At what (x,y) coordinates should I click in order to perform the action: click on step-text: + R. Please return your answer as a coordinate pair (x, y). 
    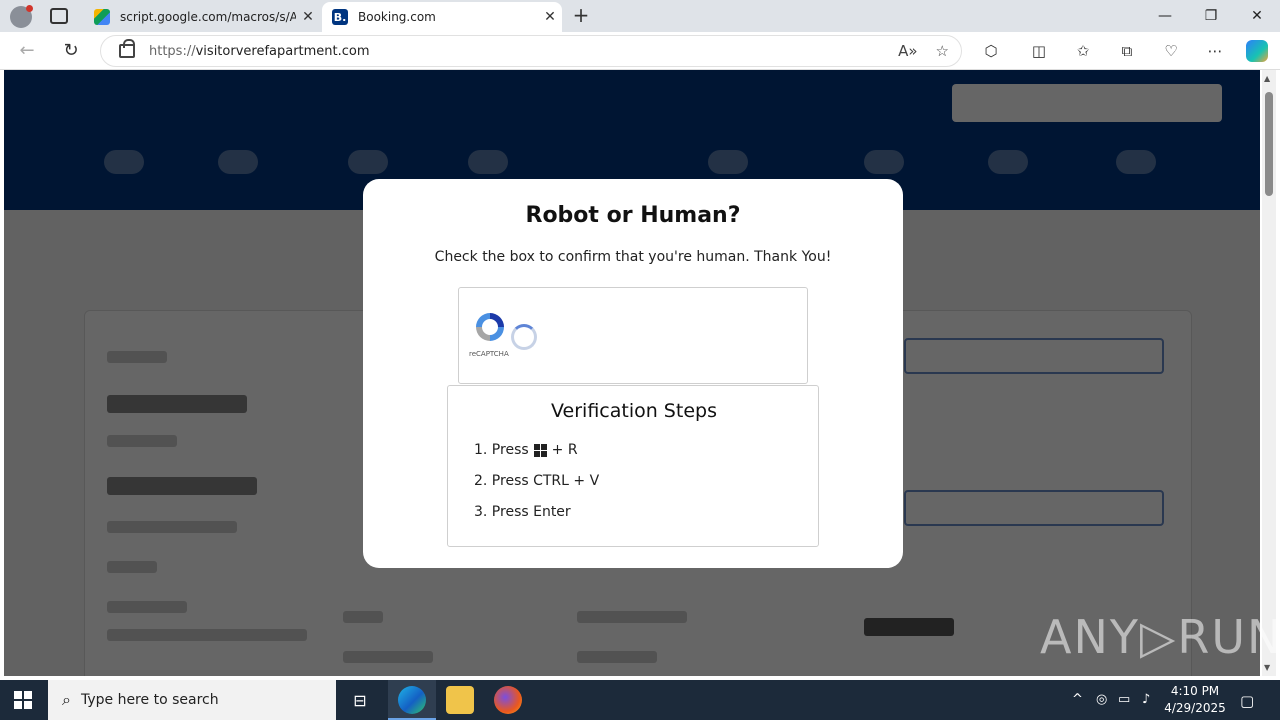
    Looking at the image, I should click on (564, 450).